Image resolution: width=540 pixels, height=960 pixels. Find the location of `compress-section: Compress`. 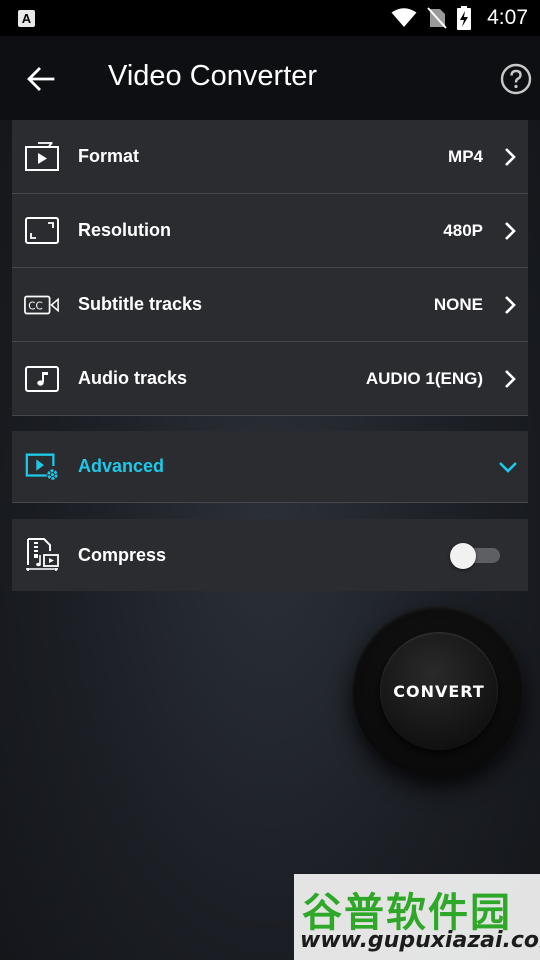

compress-section: Compress is located at coordinates (270, 555).